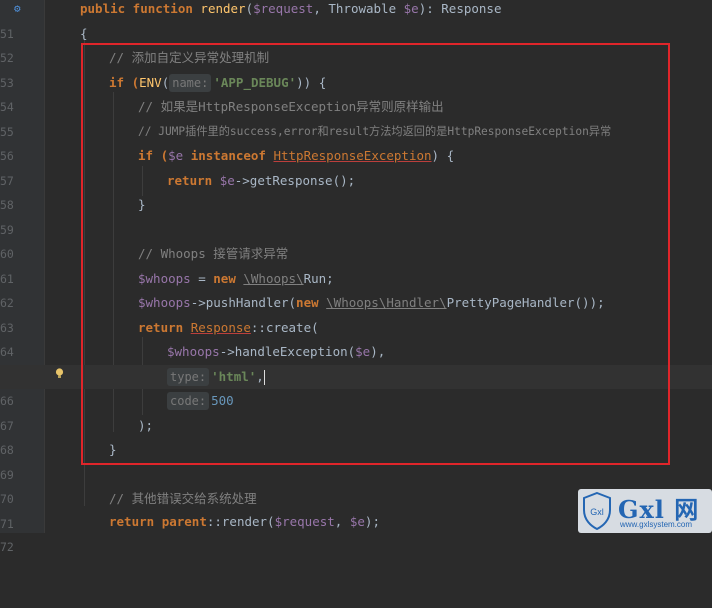 The height and width of the screenshot is (608, 712). I want to click on watermark: Gxl Gxl 网 www.gxlsystem.com, so click(645, 511).